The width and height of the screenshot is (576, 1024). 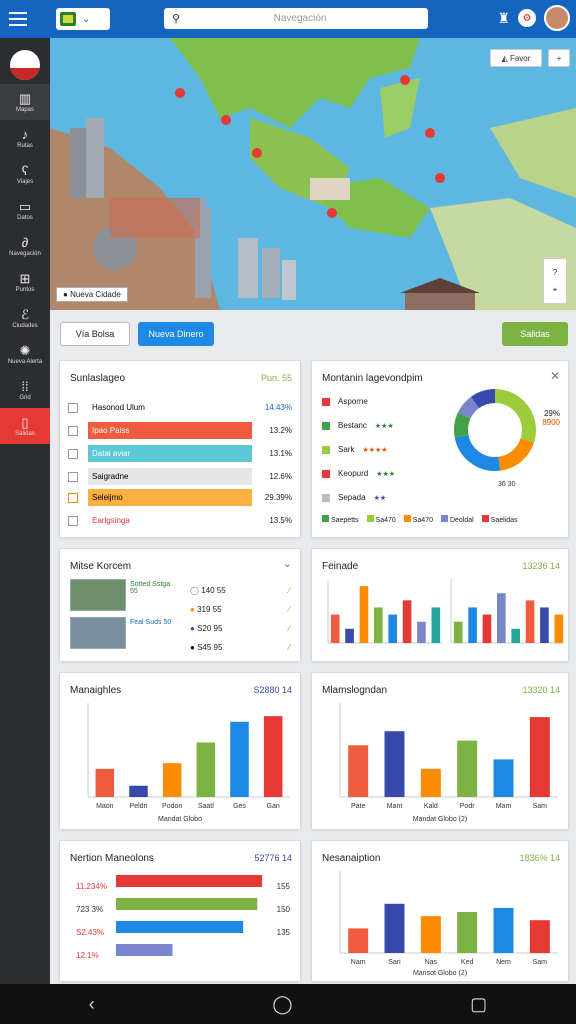 What do you see at coordinates (516, 58) in the screenshot?
I see `map-layers-button: ◭ Favor` at bounding box center [516, 58].